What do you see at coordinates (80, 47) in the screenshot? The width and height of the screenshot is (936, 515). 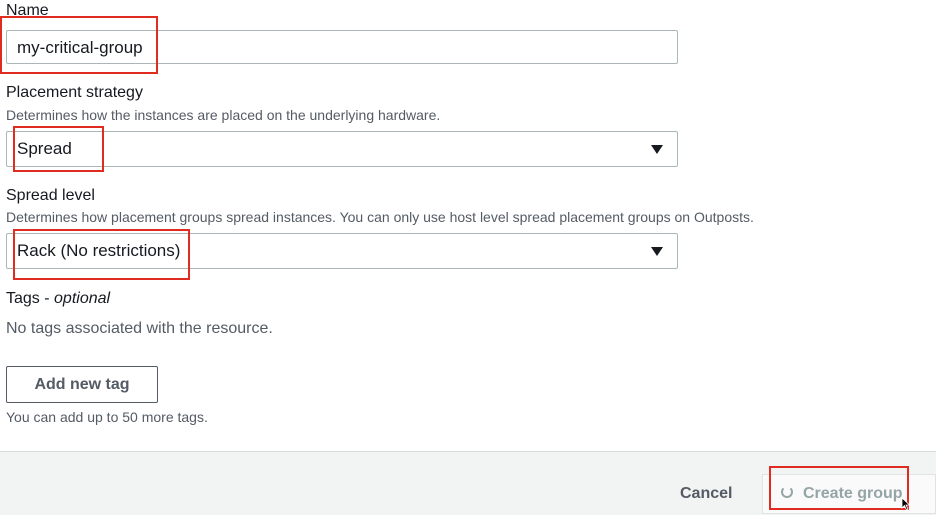 I see `name-input-value: my-critical-group` at bounding box center [80, 47].